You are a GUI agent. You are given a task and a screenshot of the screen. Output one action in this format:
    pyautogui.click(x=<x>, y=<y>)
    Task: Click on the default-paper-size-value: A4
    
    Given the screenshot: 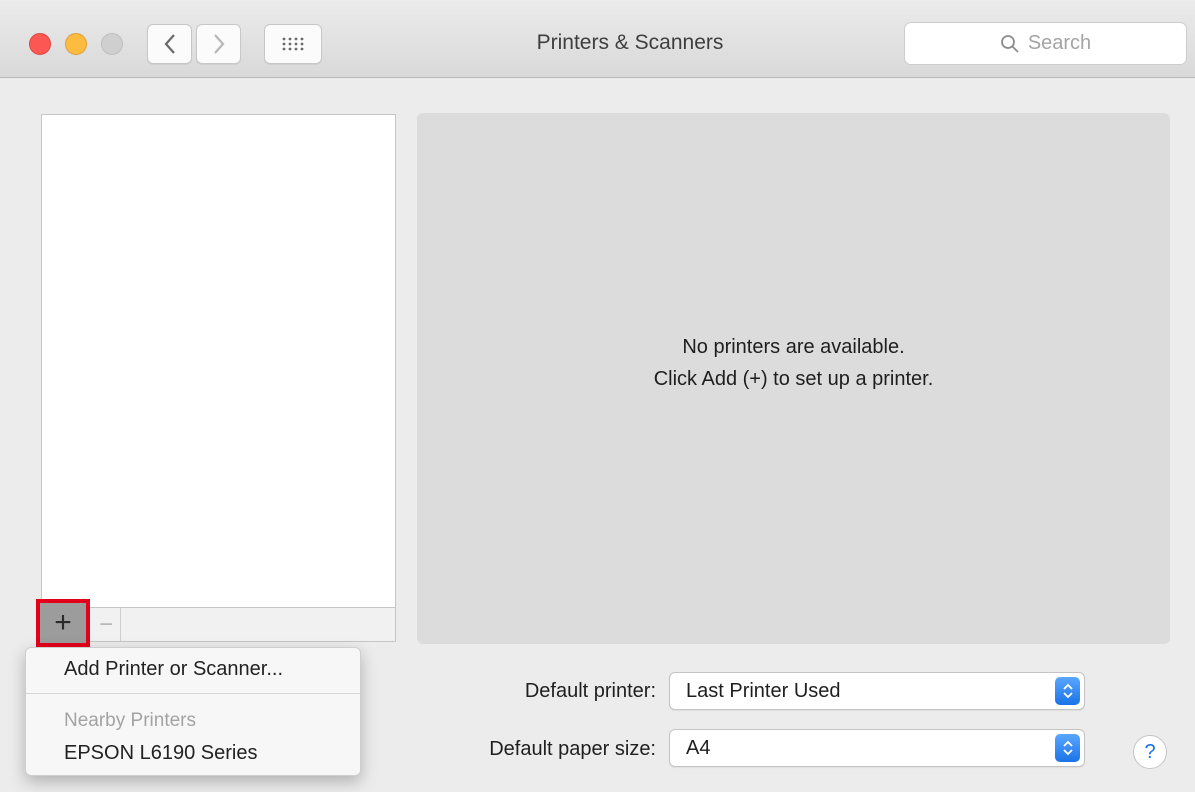 What is the action you would take?
    pyautogui.click(x=698, y=748)
    